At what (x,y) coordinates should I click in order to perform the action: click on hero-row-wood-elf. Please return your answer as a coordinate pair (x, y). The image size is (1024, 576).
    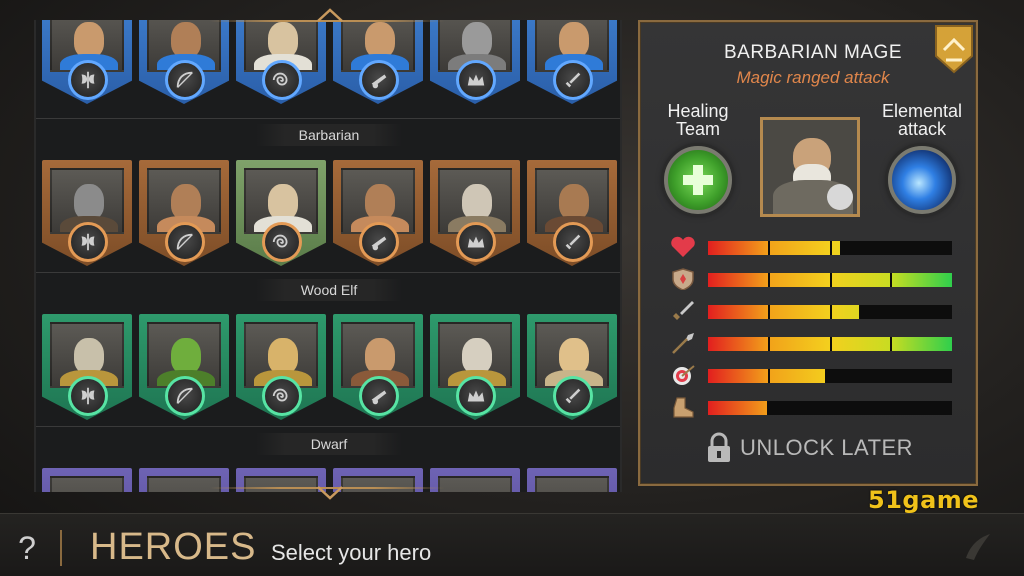
    Looking at the image, I should click on (330, 368).